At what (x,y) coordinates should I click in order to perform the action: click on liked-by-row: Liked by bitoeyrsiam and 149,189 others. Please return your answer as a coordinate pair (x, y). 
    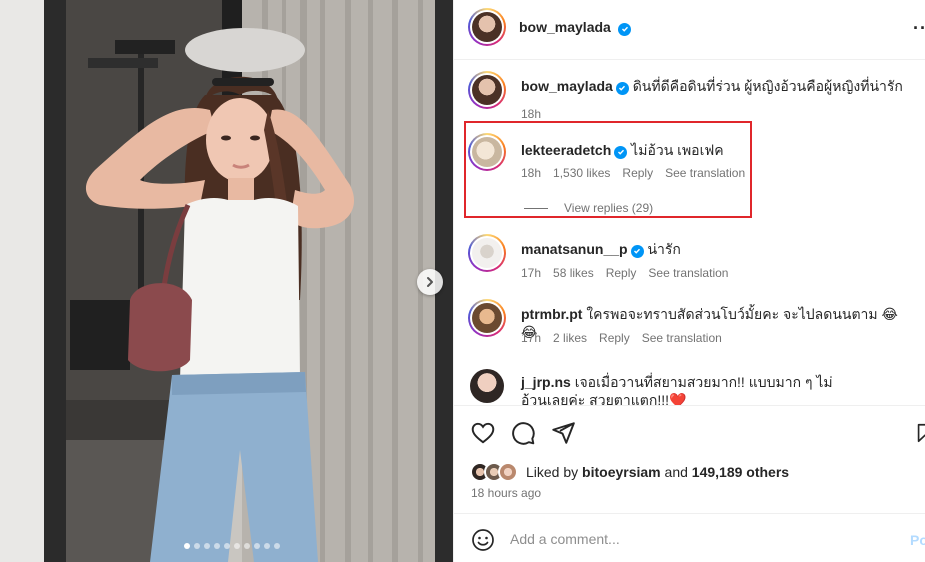
    Looking at the image, I should click on (629, 472).